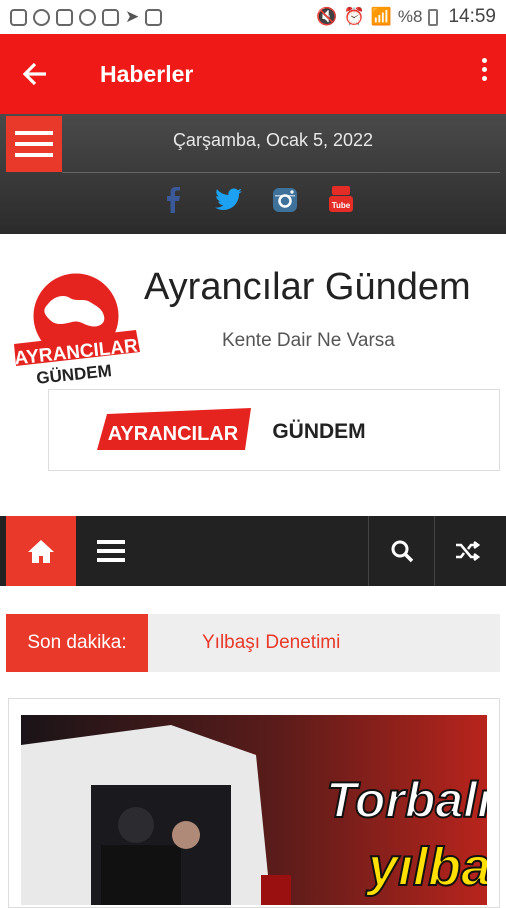 This screenshot has width=506, height=908. What do you see at coordinates (173, 200) in the screenshot?
I see `facebook-icon` at bounding box center [173, 200].